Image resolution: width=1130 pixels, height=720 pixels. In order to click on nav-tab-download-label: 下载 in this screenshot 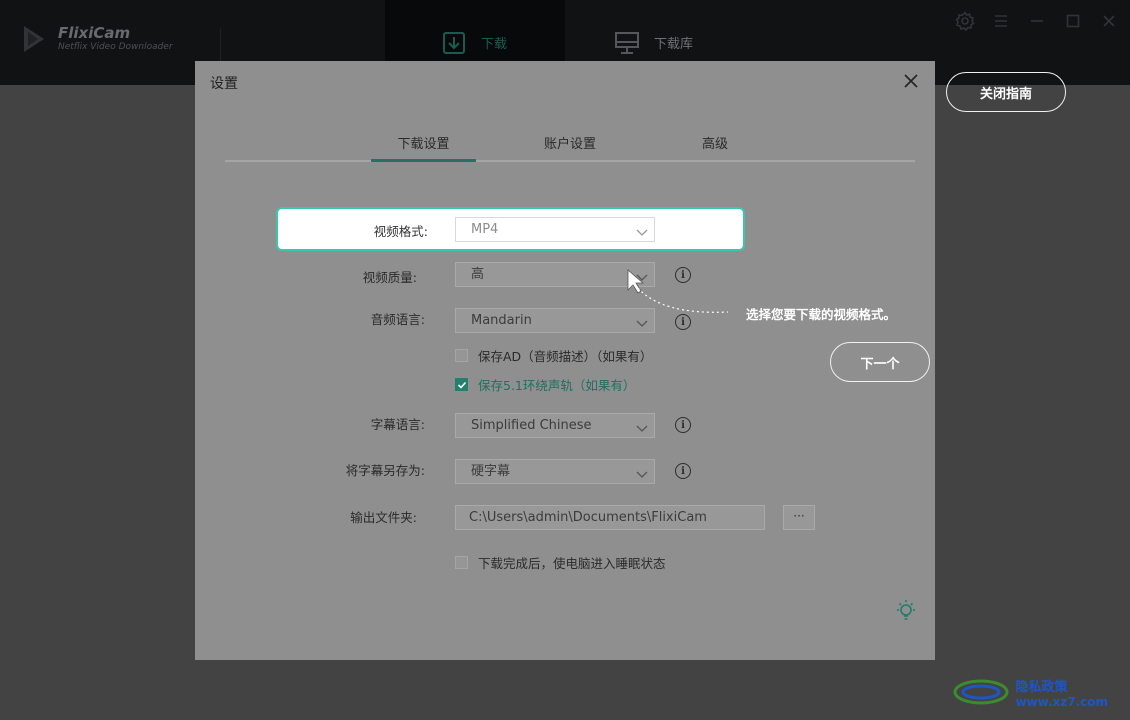, I will do `click(494, 44)`.